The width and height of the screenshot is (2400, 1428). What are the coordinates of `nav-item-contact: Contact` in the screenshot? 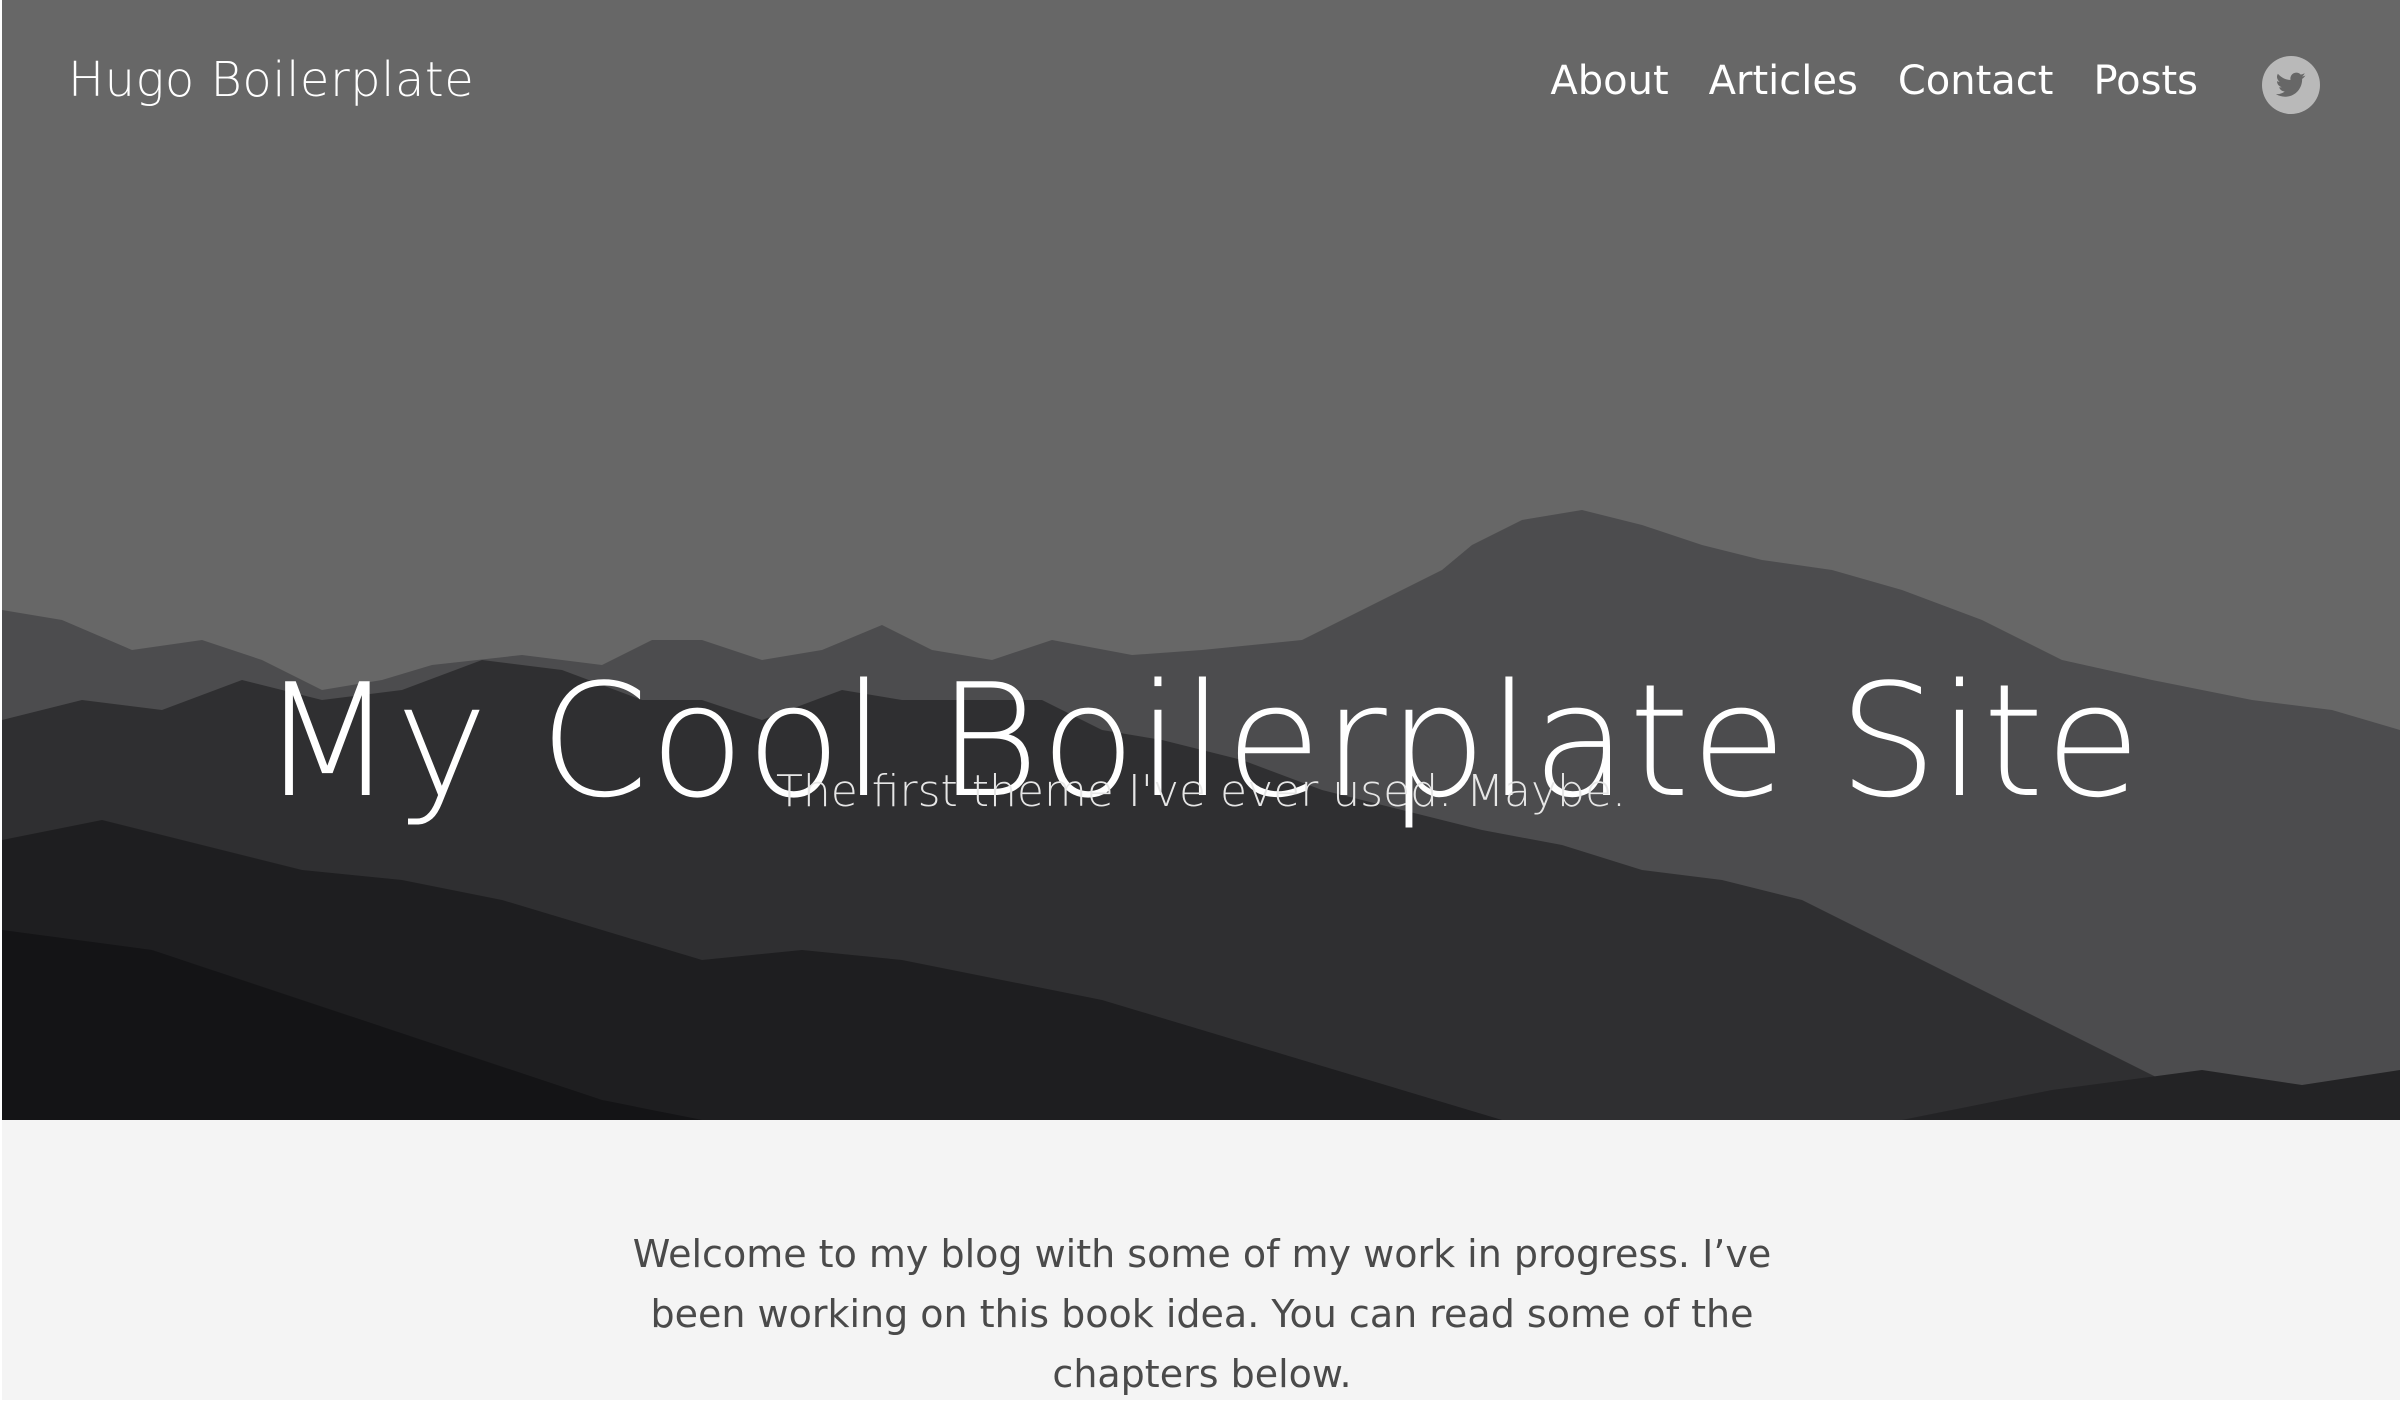 It's located at (1976, 81).